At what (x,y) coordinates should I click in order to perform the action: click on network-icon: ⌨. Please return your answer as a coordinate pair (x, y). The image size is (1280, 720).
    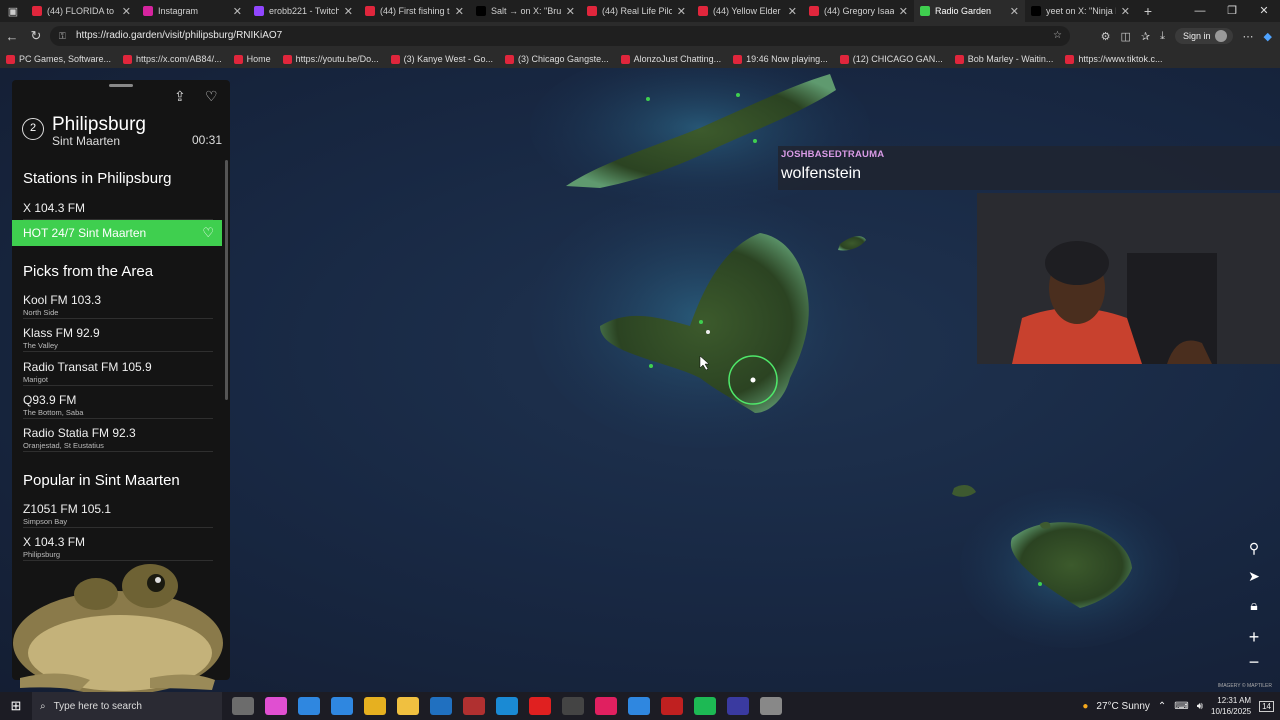
    Looking at the image, I should click on (1181, 706).